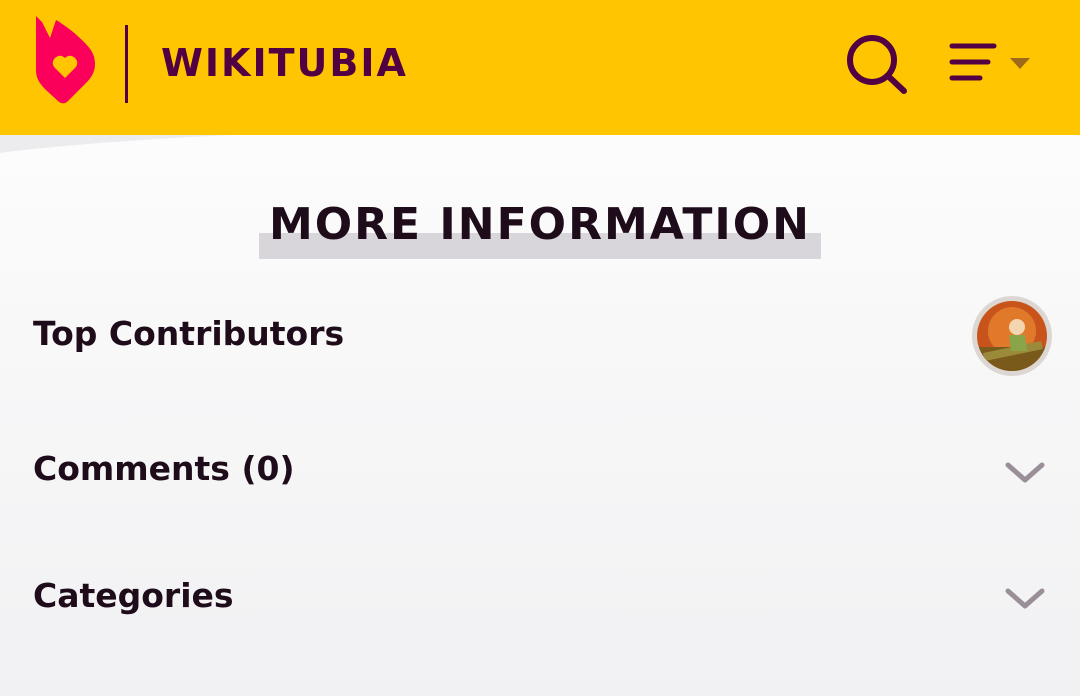  Describe the element at coordinates (877, 64) in the screenshot. I see `search-icon` at that location.